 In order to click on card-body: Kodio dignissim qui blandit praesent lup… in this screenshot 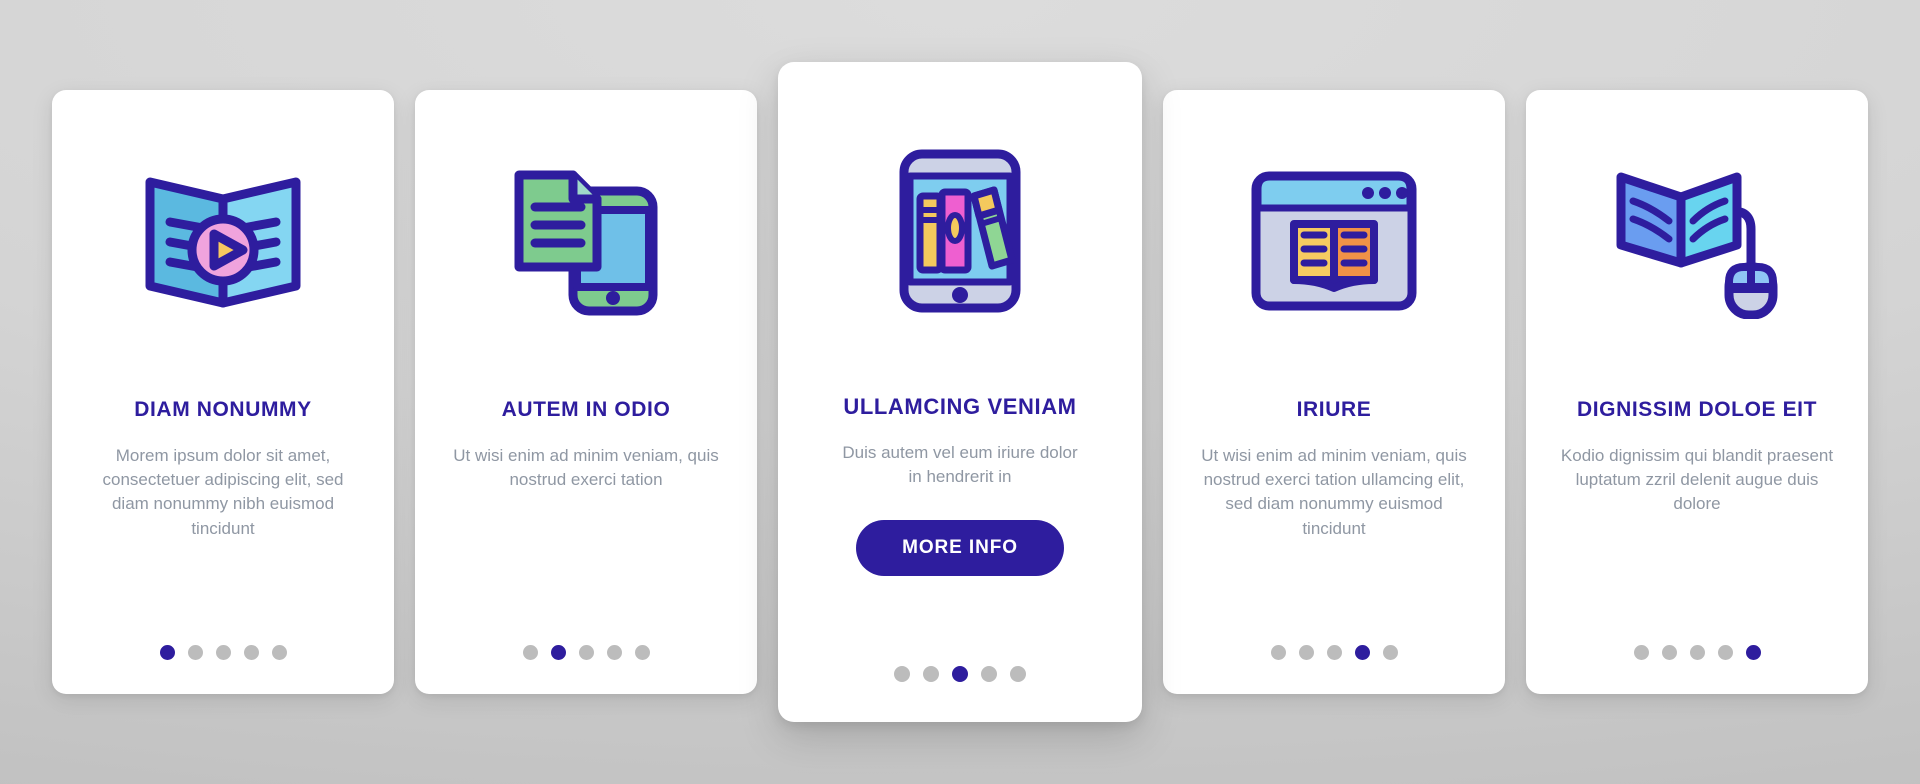, I will do `click(1697, 480)`.